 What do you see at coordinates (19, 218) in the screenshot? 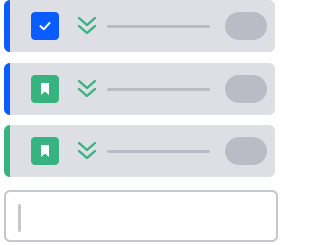
I see `text-cursor` at bounding box center [19, 218].